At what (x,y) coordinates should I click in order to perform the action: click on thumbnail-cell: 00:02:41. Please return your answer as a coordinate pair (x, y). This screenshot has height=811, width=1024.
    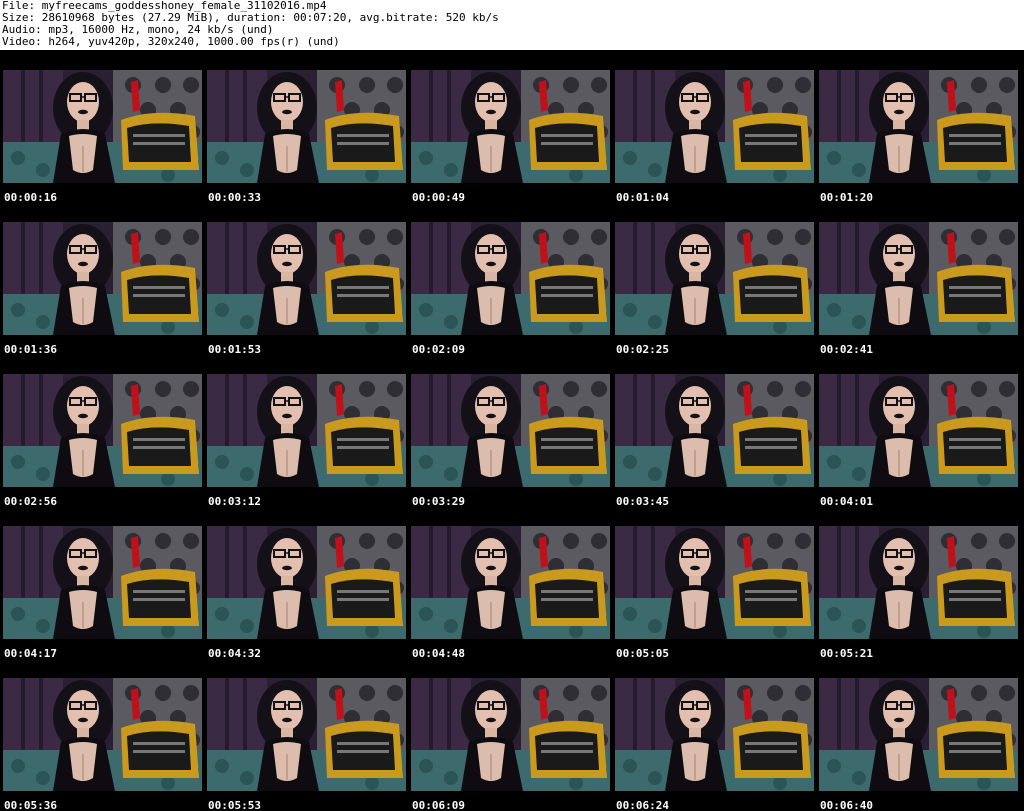
    Looking at the image, I should click on (918, 296).